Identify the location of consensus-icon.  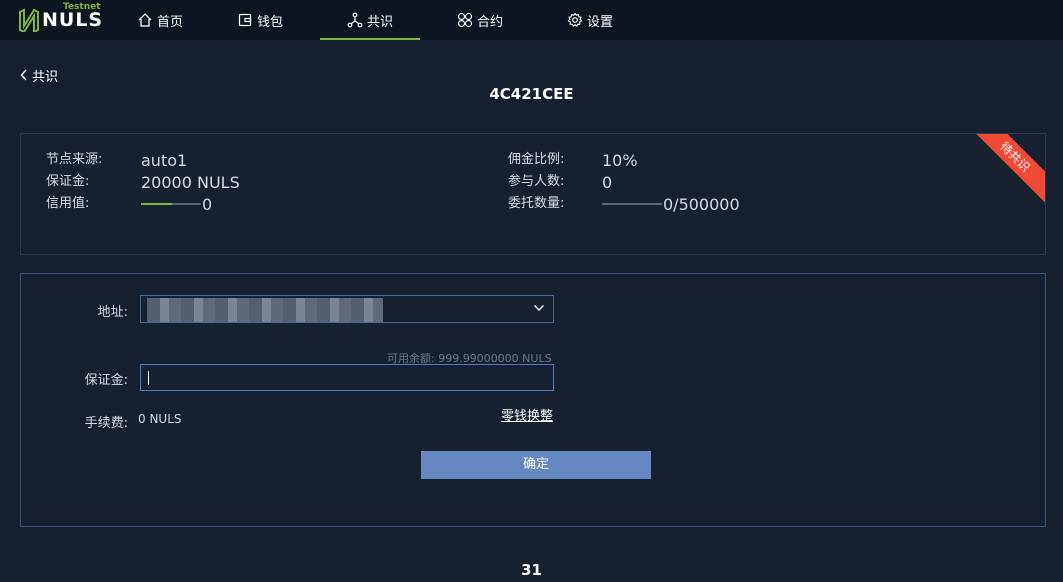
(355, 20).